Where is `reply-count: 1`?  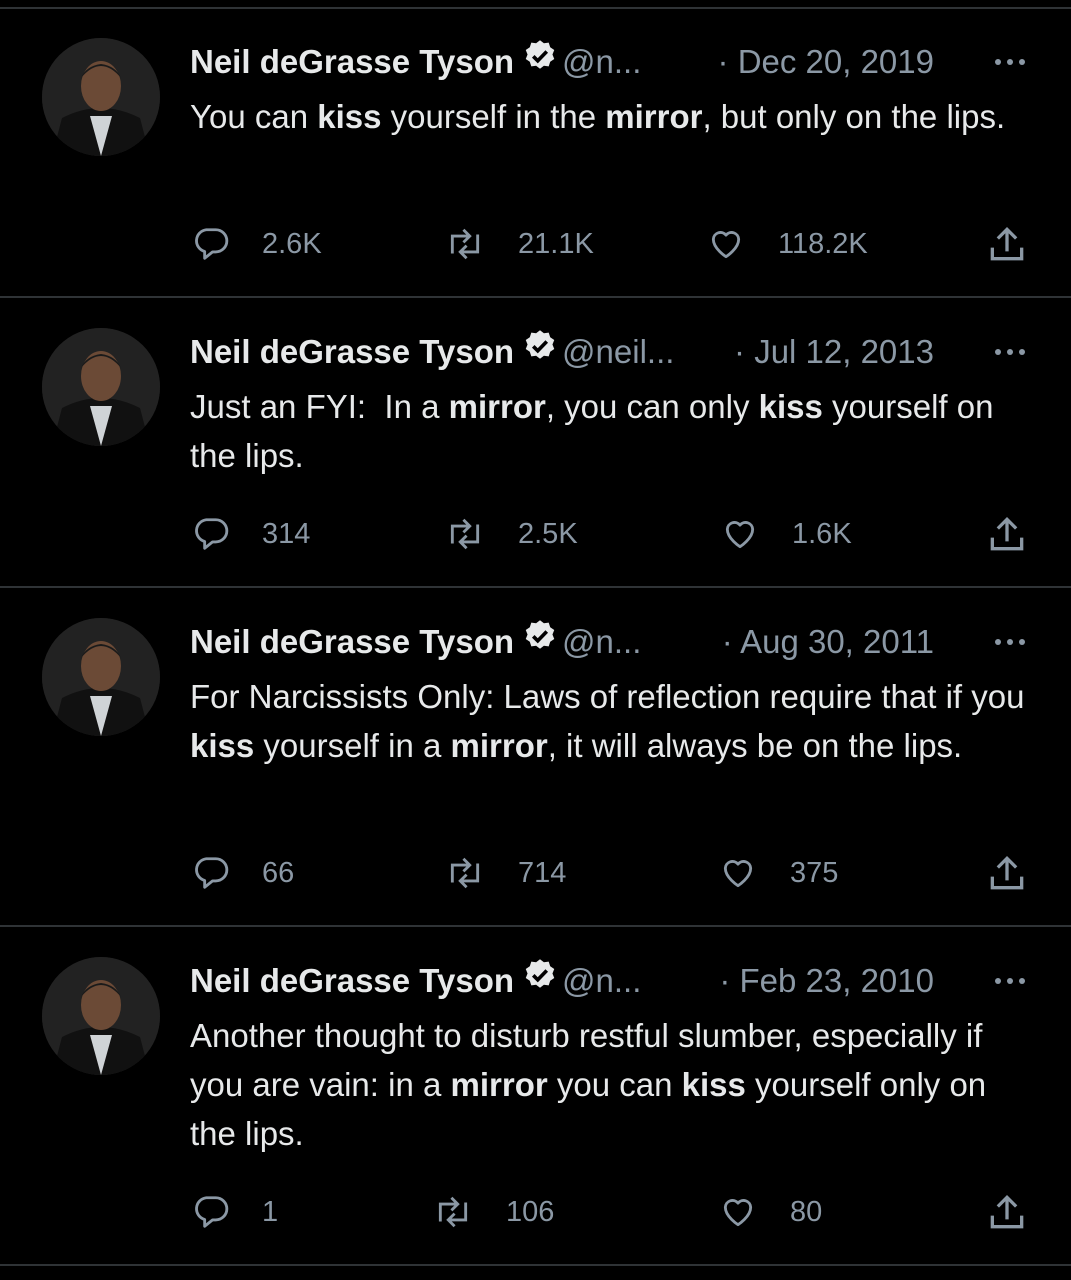
reply-count: 1 is located at coordinates (270, 1211).